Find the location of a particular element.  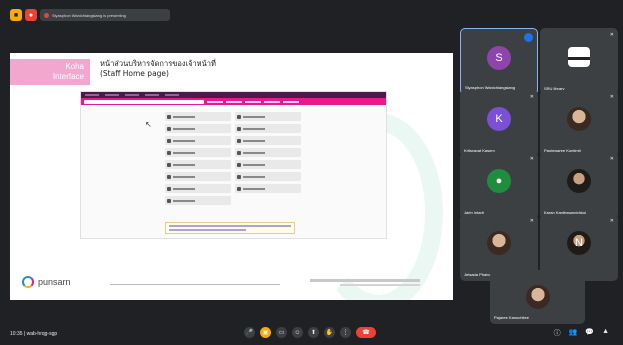

side-panel-buttons: ⓘ 👥 💬 ▲ is located at coordinates (581, 333).